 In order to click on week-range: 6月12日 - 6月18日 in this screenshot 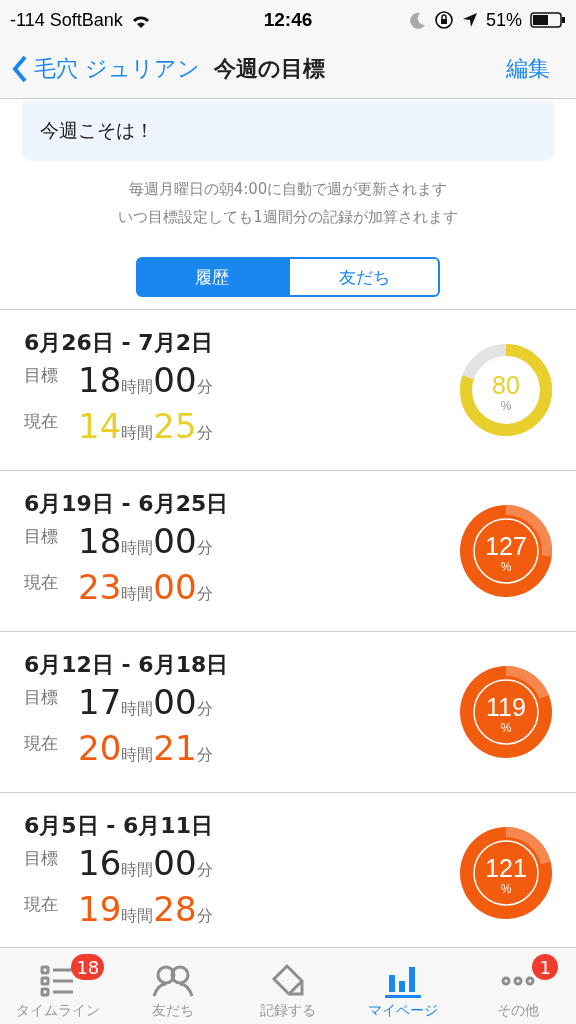, I will do `click(127, 665)`.